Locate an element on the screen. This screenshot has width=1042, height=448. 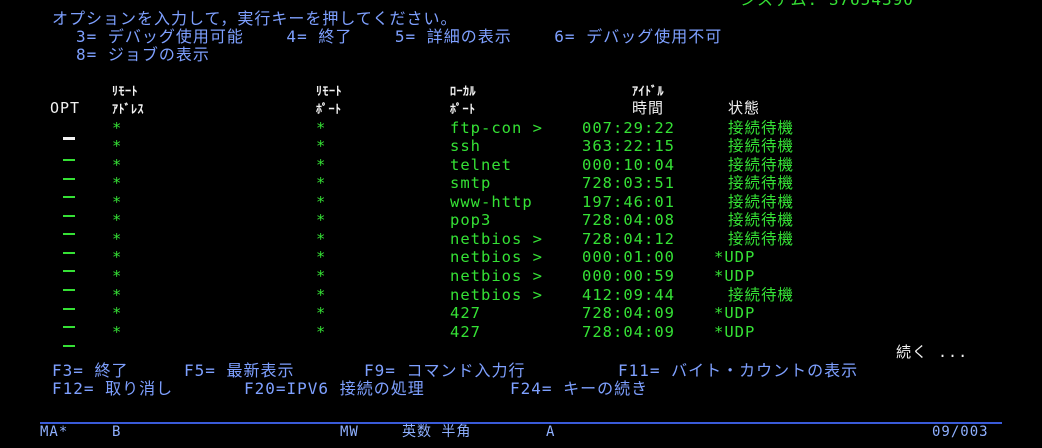
idle-time: 007:29:22 is located at coordinates (628, 128).